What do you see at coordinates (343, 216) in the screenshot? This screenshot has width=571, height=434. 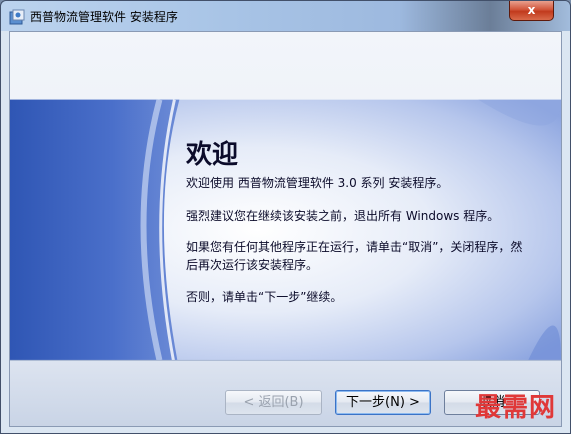 I see `close-programs-advice-text: 强烈建议您在继续该安装之前，退出所有 Windows 程序。` at bounding box center [343, 216].